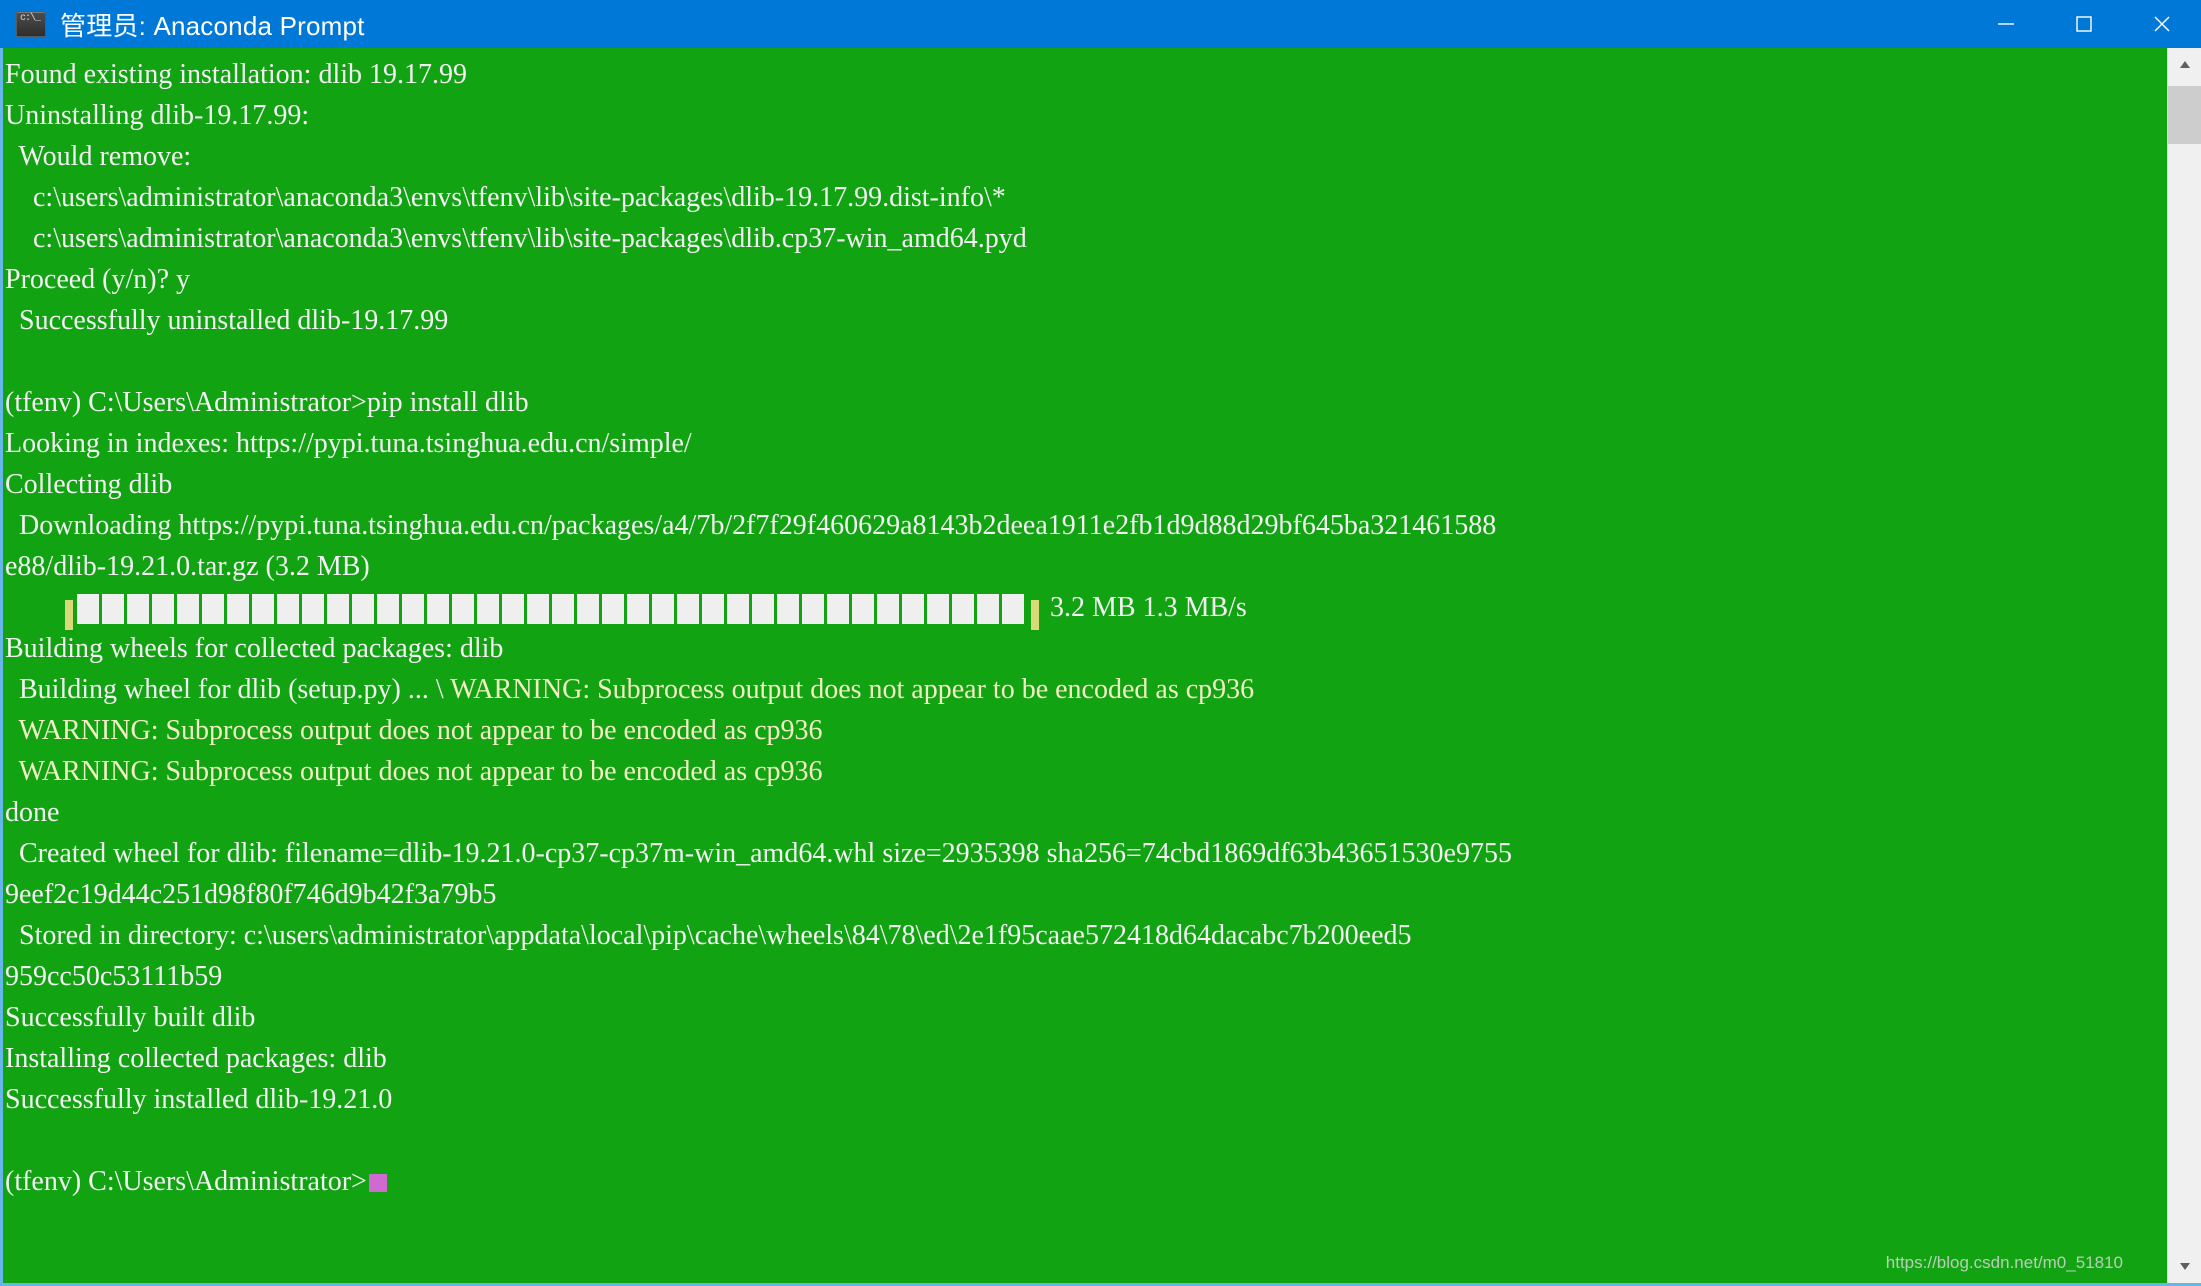 The image size is (2201, 1286). I want to click on terminal-line: done, so click(1086, 812).